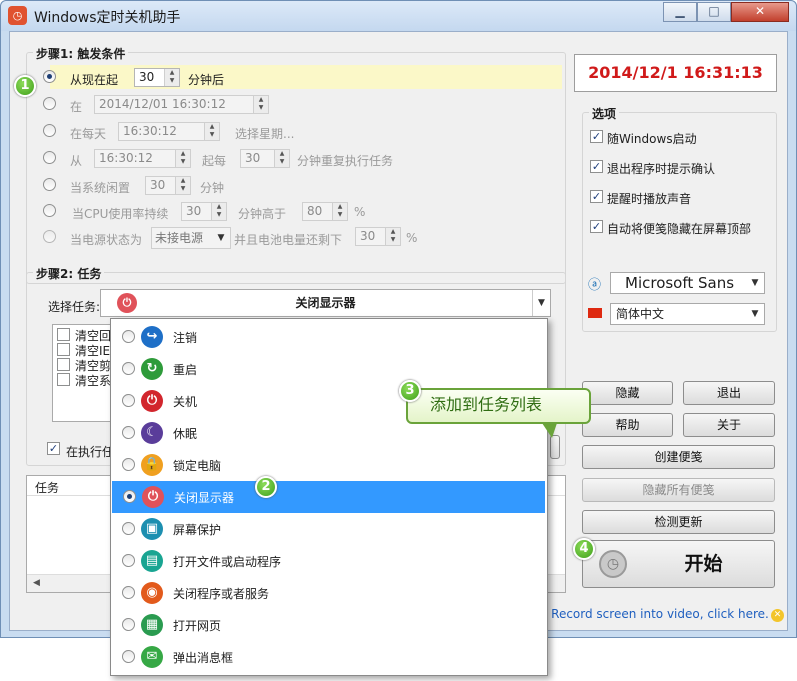 Image resolution: width=797 pixels, height=681 pixels. I want to click on screensaver-icon: ▣, so click(152, 529).